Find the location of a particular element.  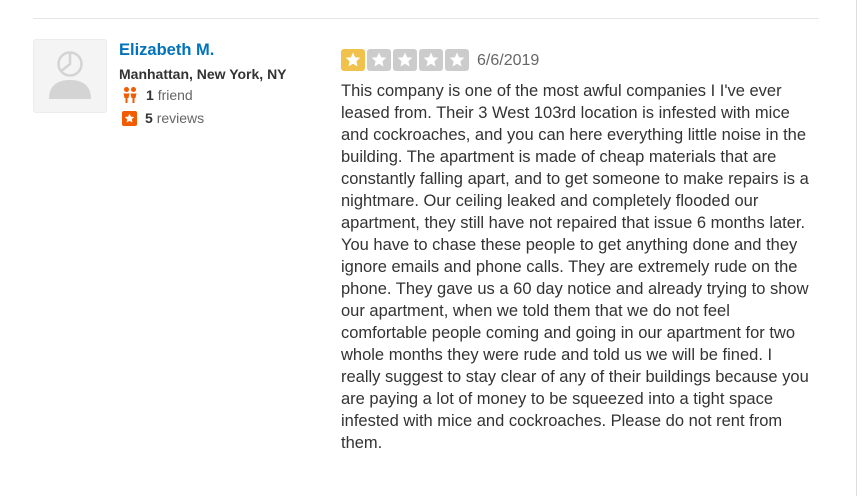

friends-label: friend is located at coordinates (175, 95).